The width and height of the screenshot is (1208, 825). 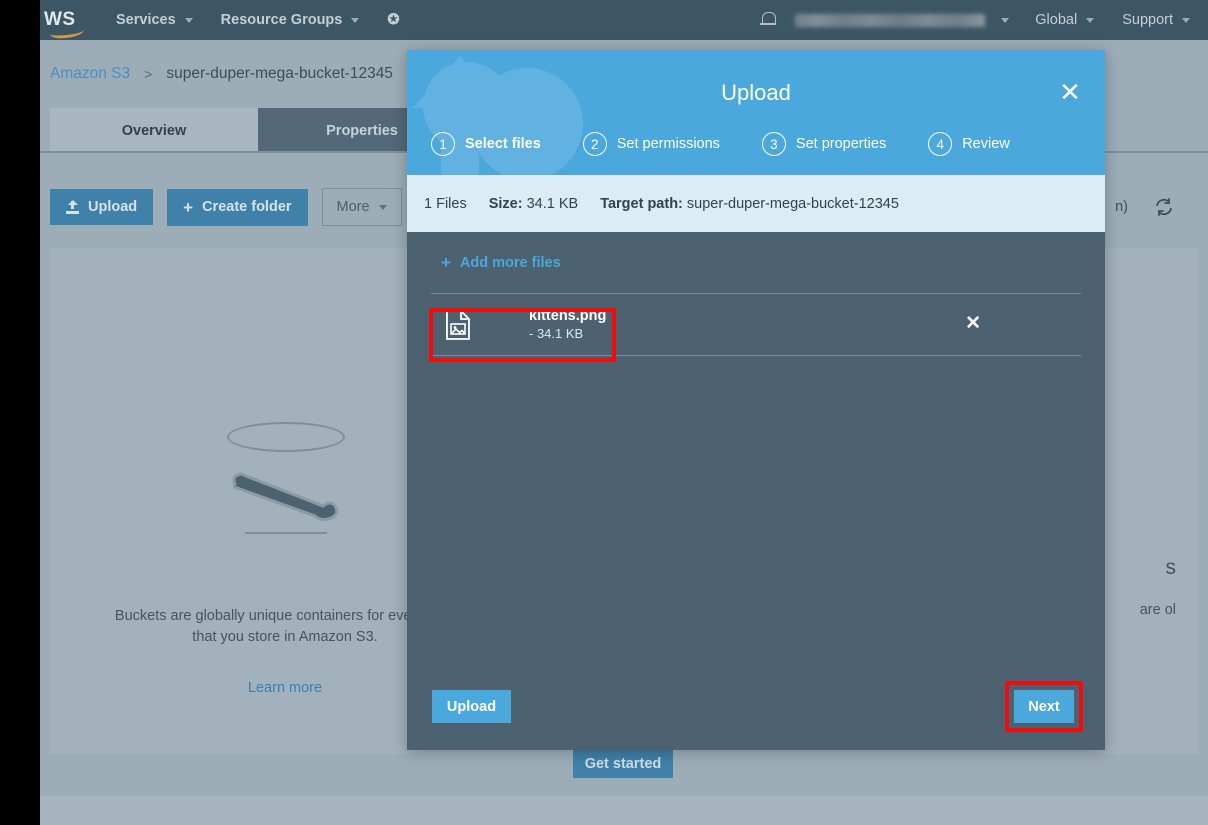 What do you see at coordinates (1121, 207) in the screenshot?
I see `region-label-partial: n)` at bounding box center [1121, 207].